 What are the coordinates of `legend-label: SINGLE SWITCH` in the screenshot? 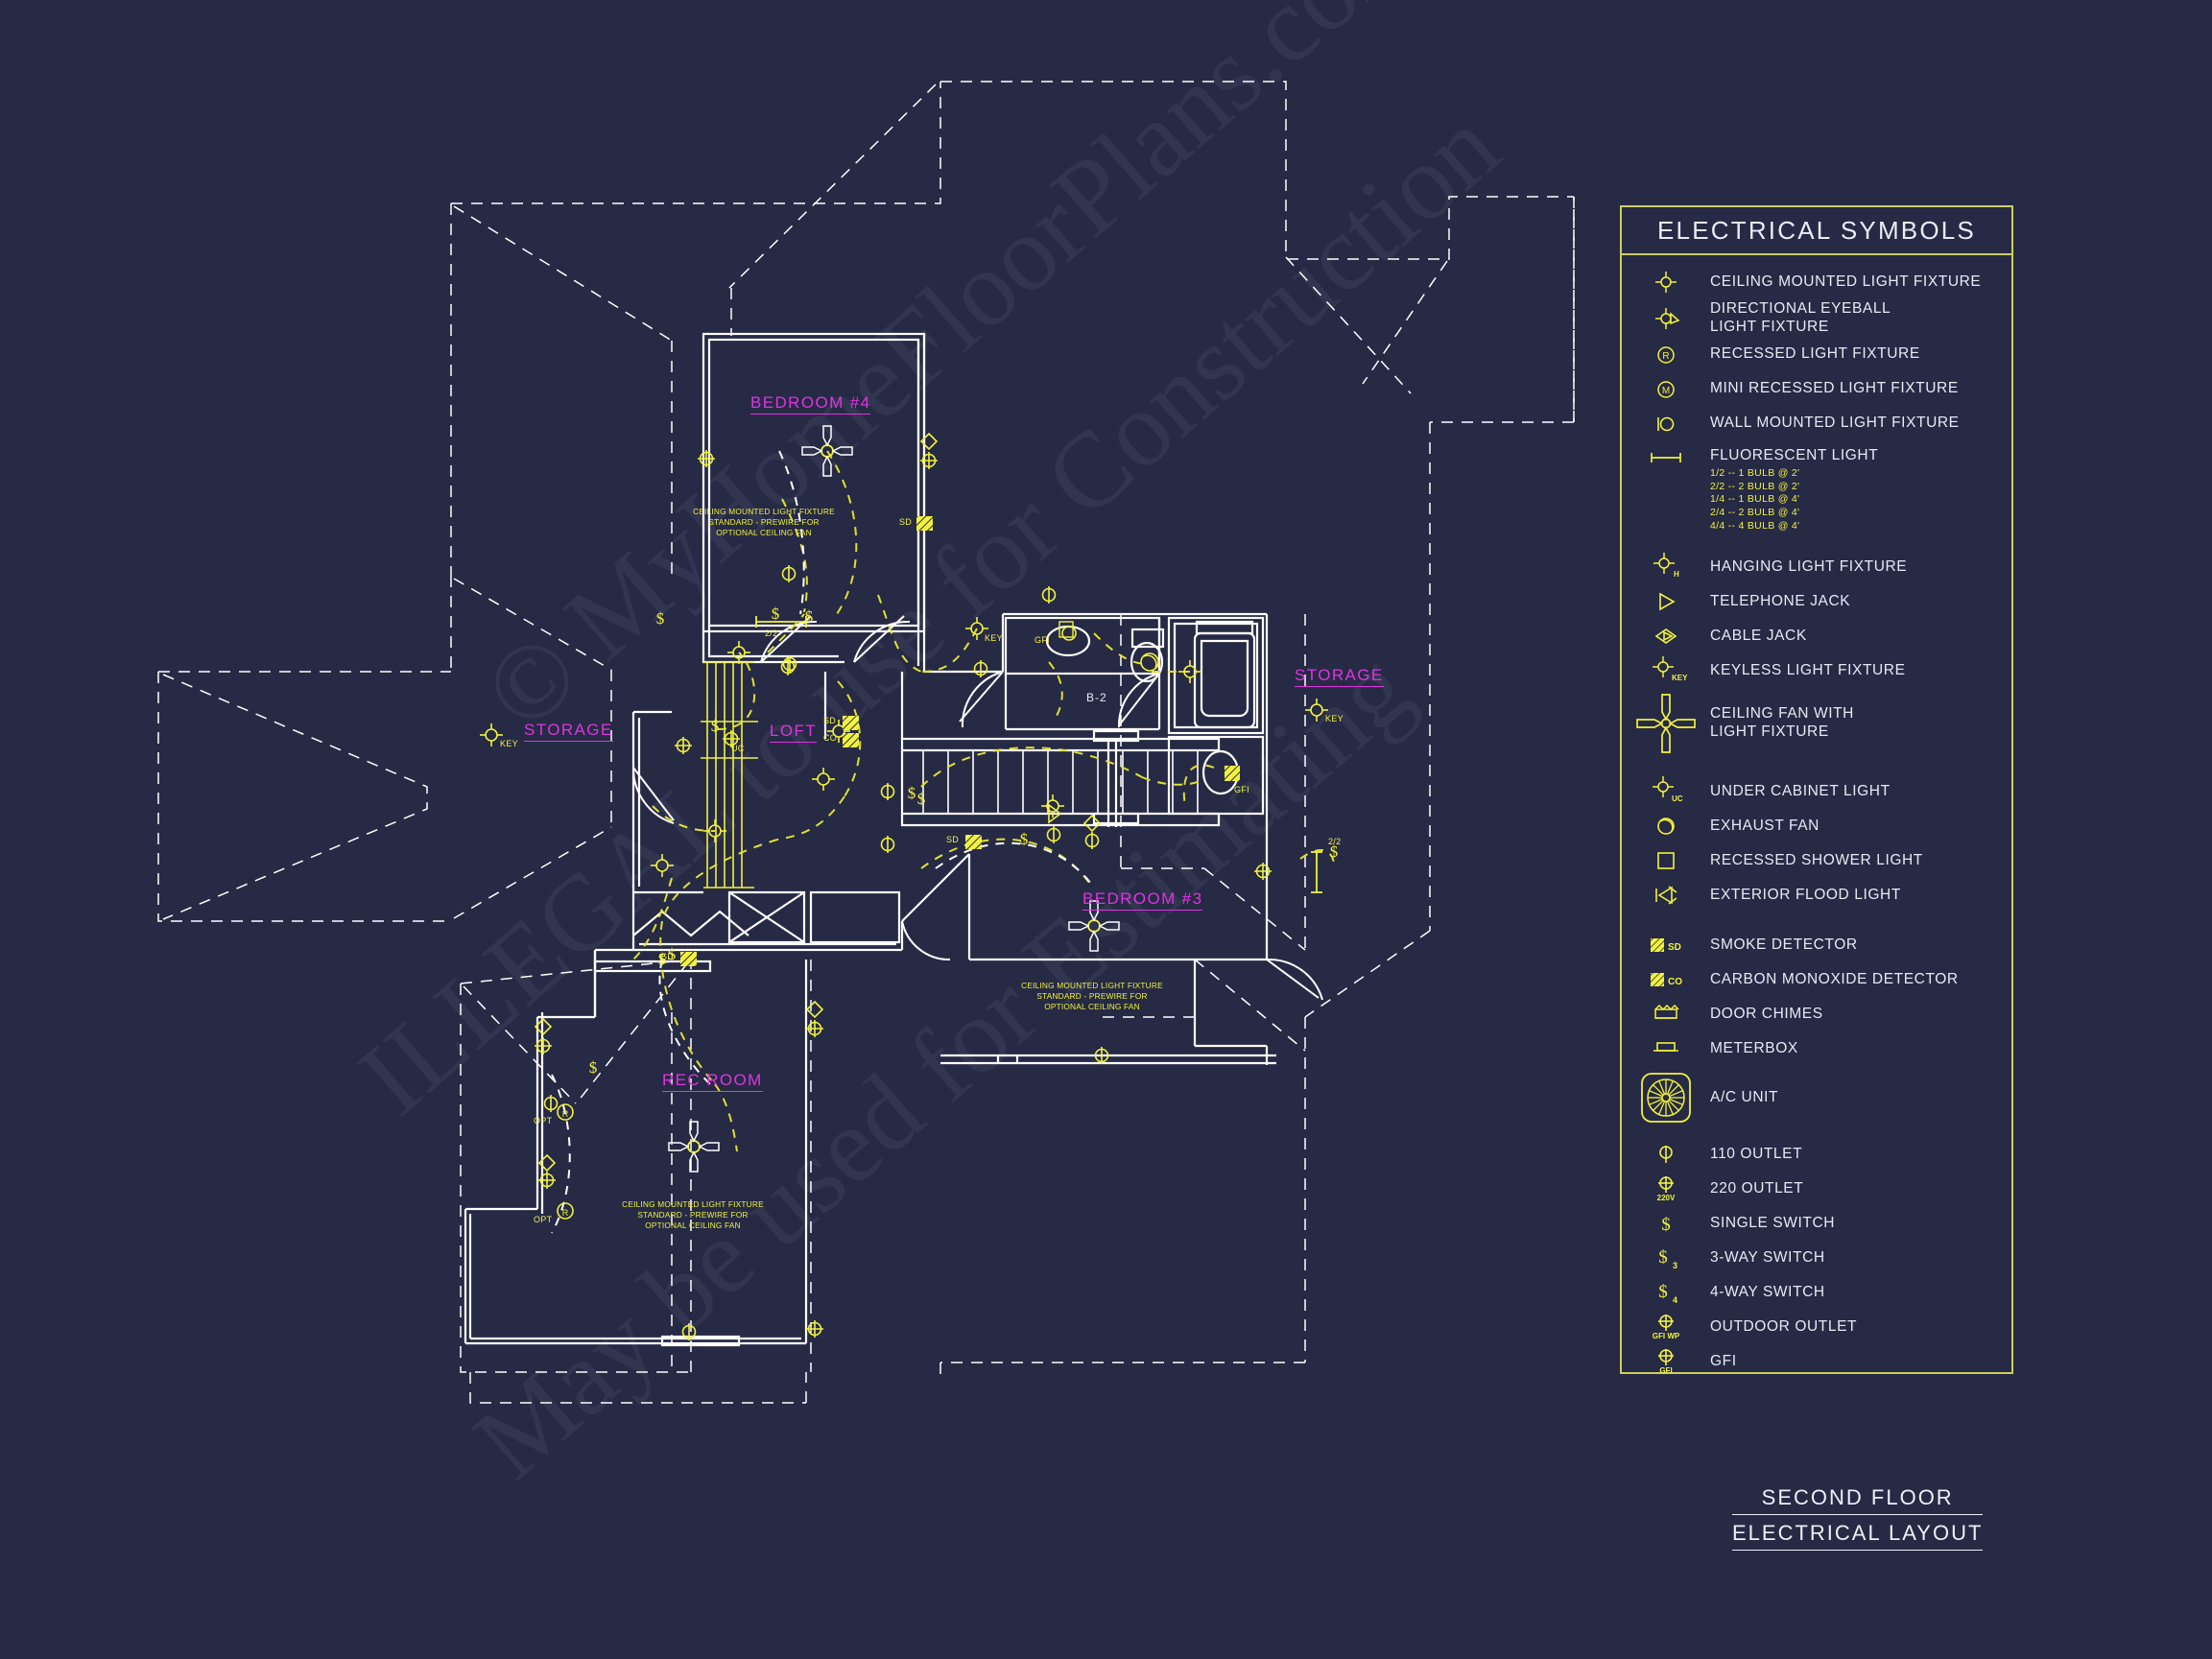 It's located at (1773, 1222).